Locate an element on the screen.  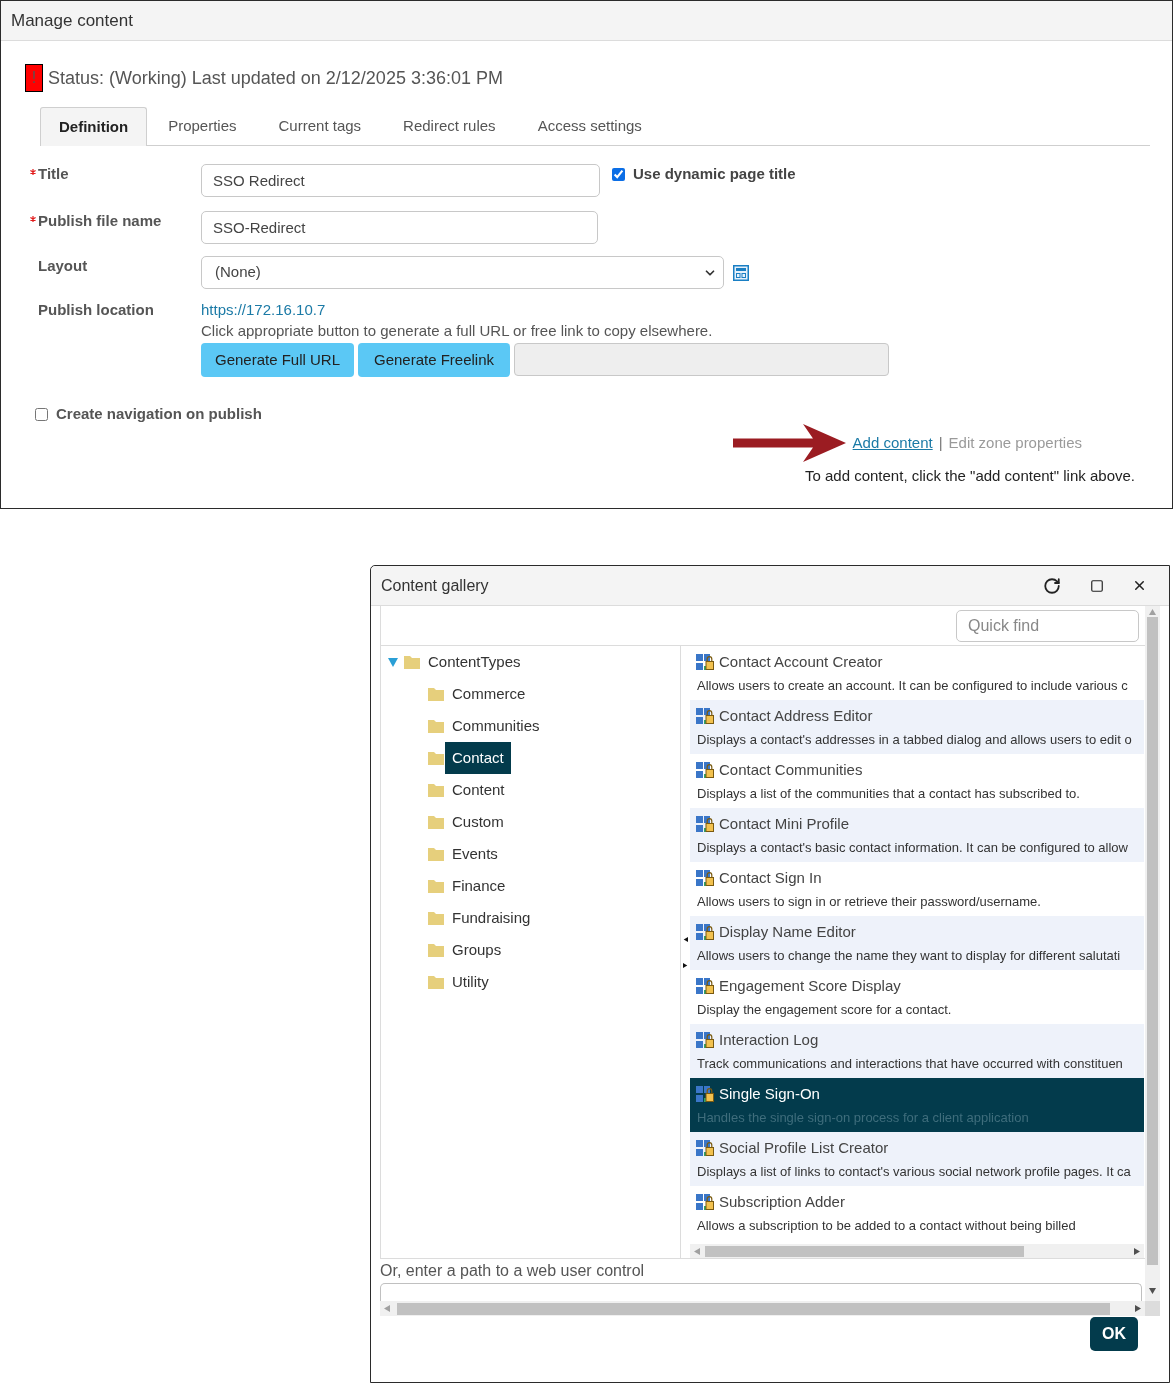
item-description: Track communications and interactions that have occurred with constituen is located at coordinates (910, 1064).